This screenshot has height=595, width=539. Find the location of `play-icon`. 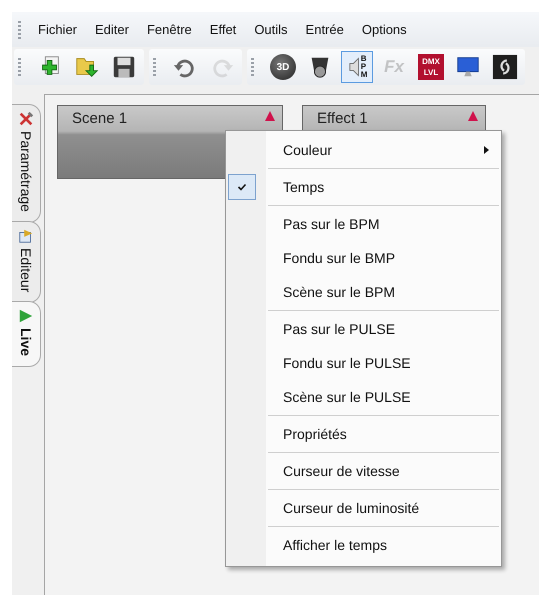

play-icon is located at coordinates (26, 316).